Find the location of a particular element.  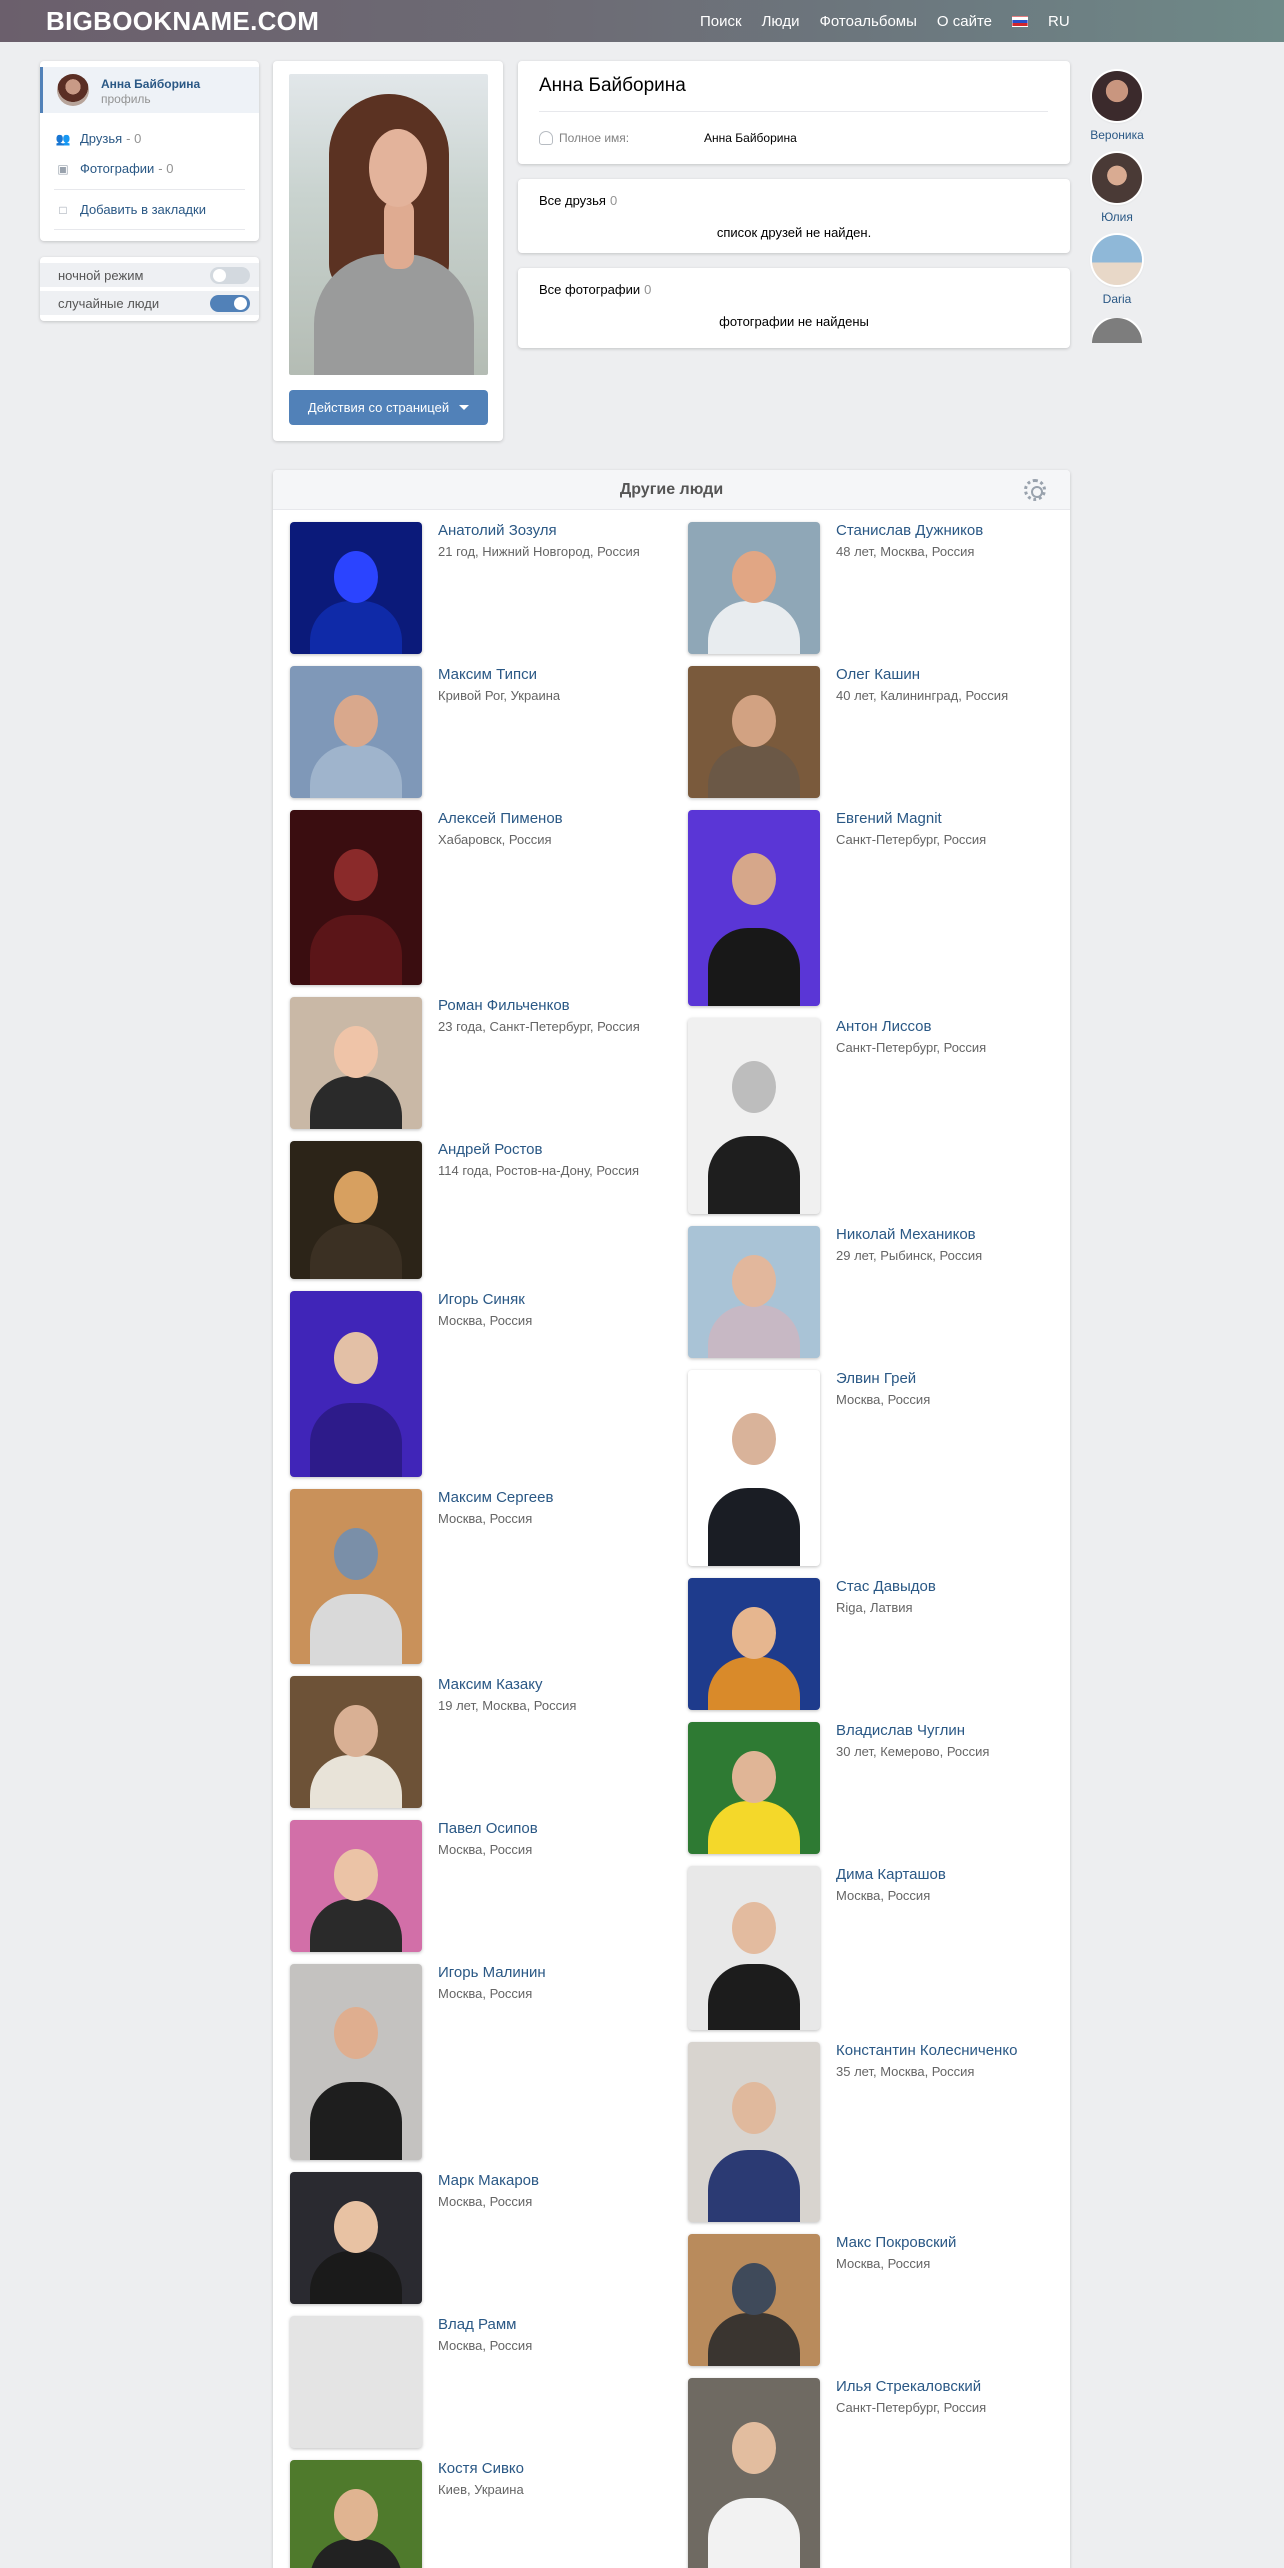

person-card: Костя Сивко Киев, Украина is located at coordinates (485, 2514).